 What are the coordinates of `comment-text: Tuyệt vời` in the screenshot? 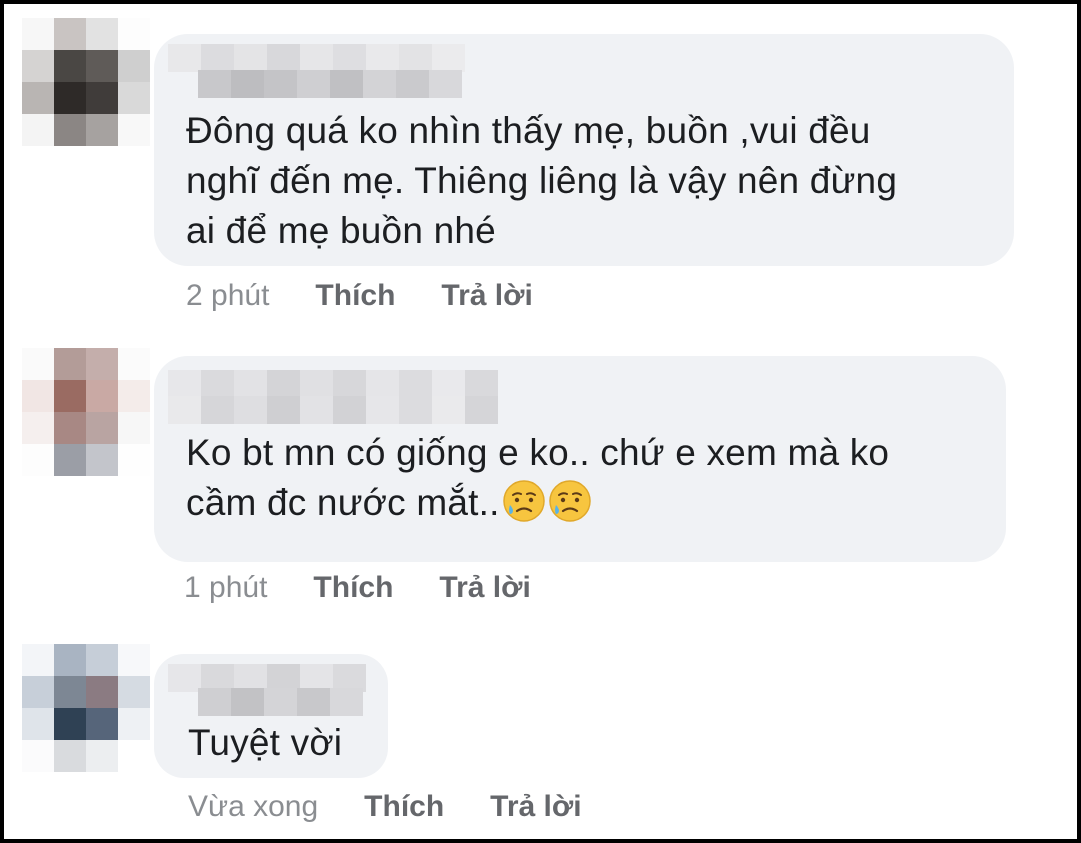 It's located at (265, 742).